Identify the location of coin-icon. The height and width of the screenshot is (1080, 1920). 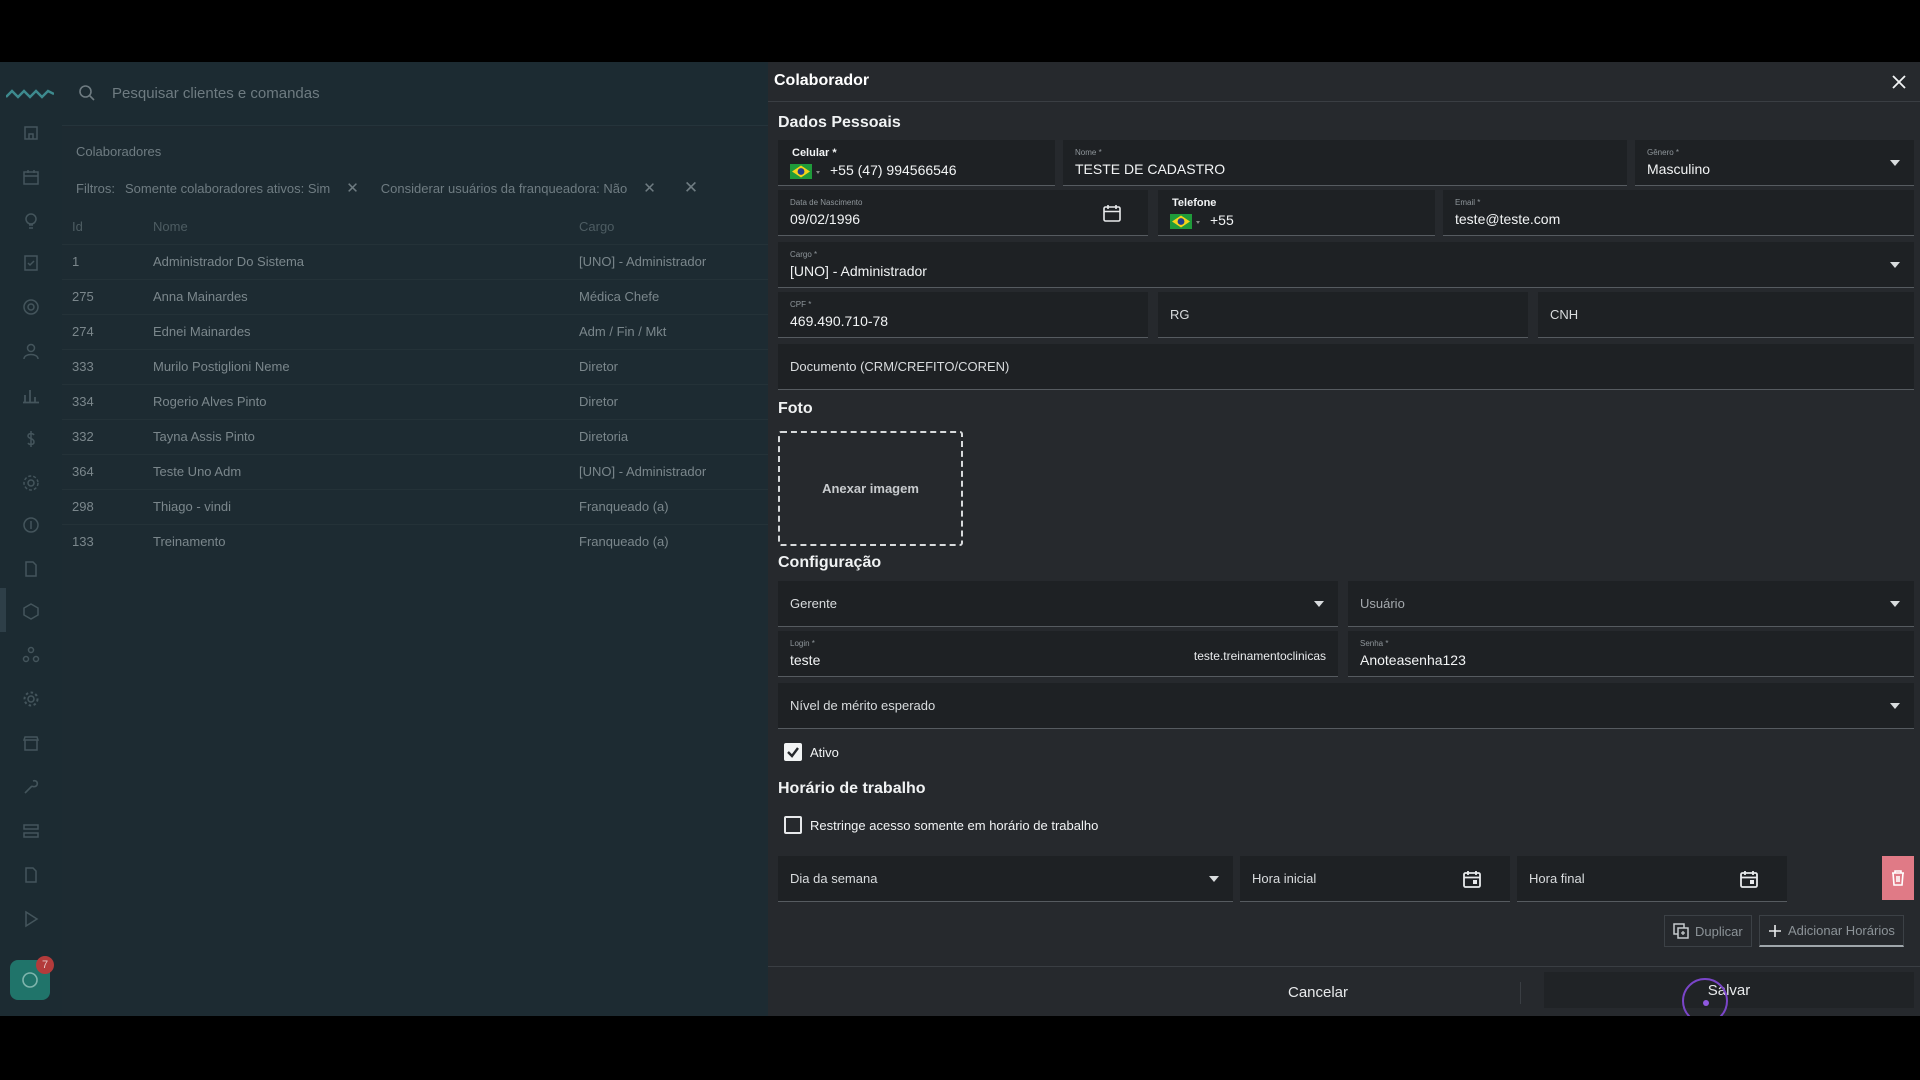
(31, 525).